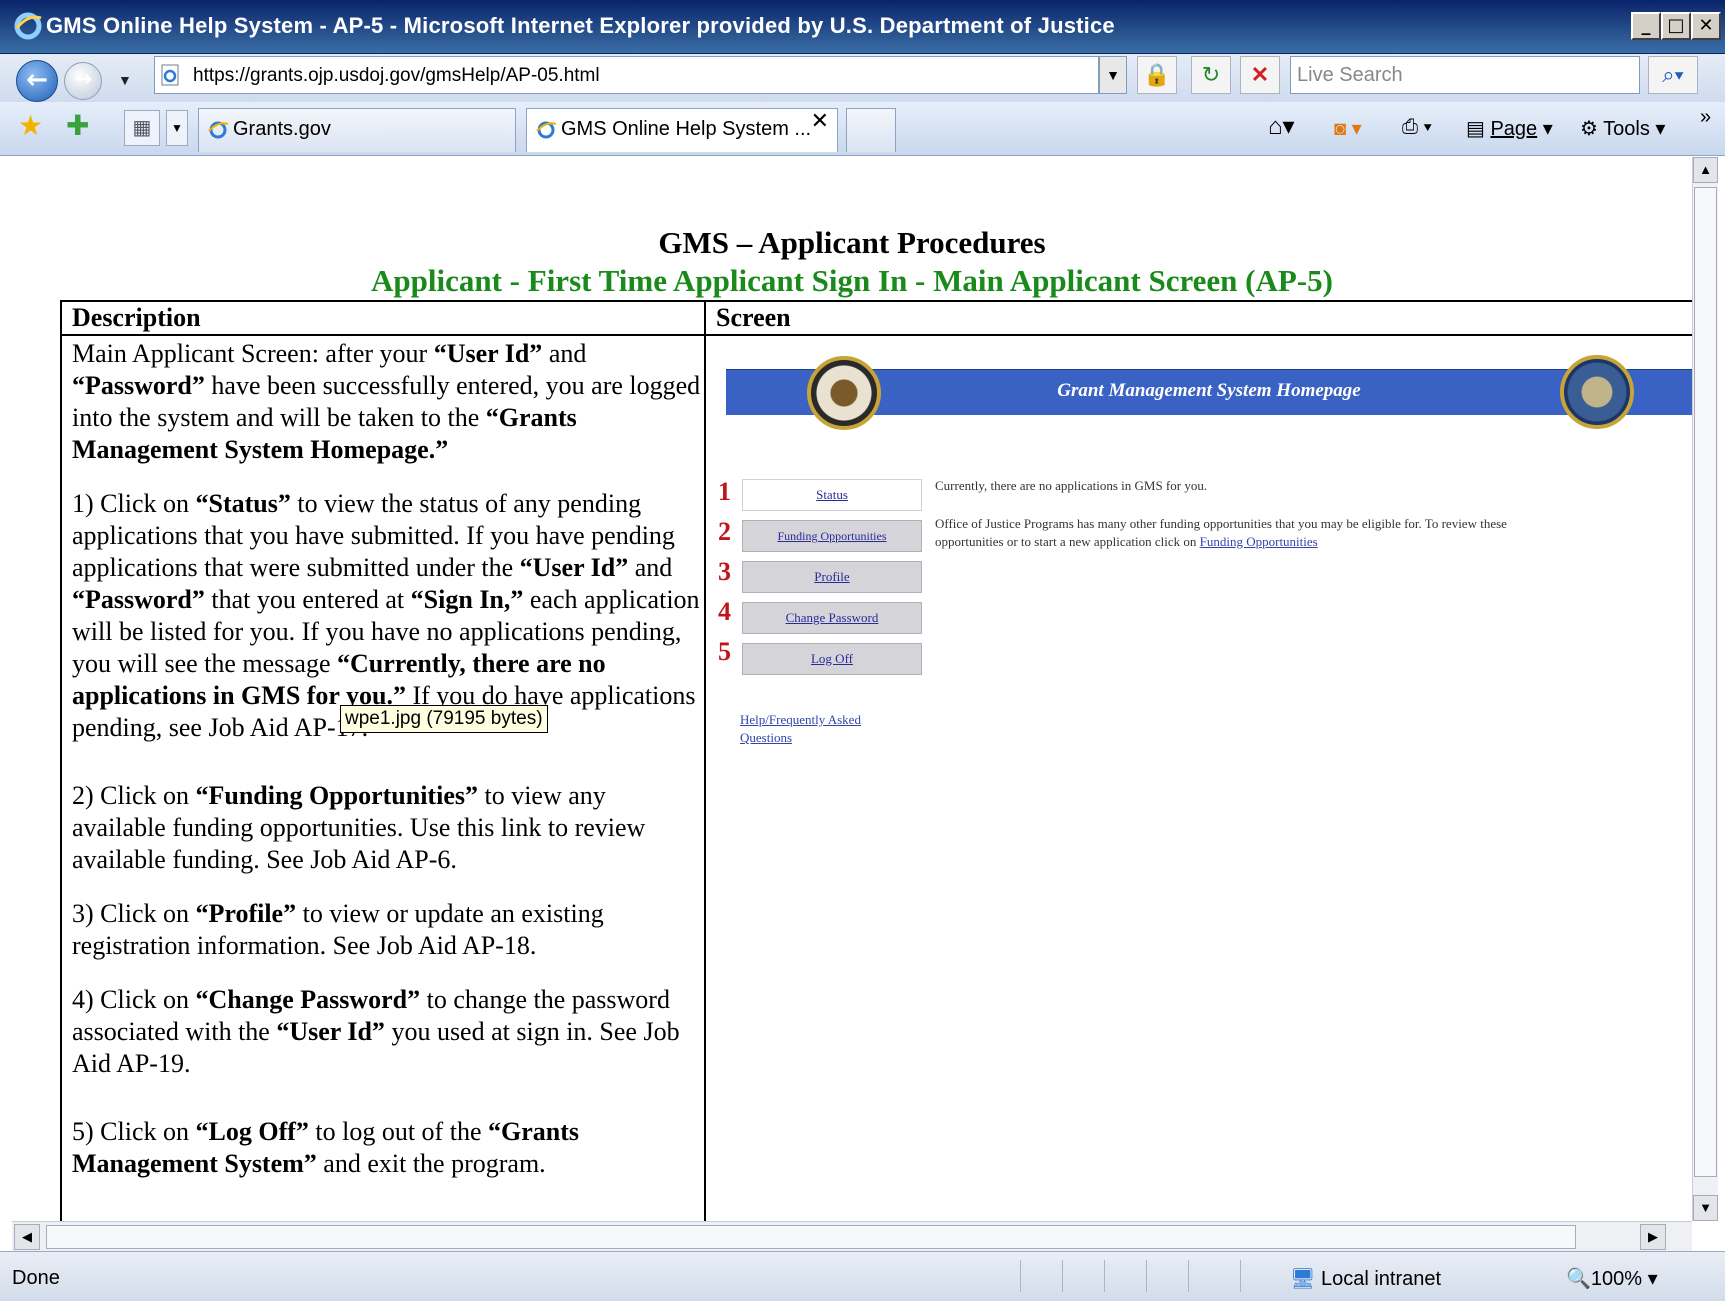 Image resolution: width=1725 pixels, height=1301 pixels. Describe the element at coordinates (1705, 1208) in the screenshot. I see `scroll-down-arrow-icon: ▼` at that location.